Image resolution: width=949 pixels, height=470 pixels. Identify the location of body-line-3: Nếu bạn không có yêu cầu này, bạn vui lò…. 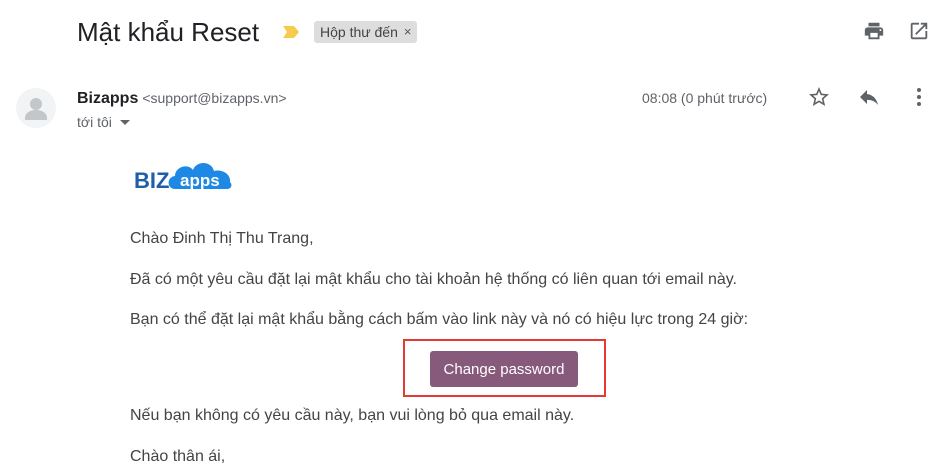
(352, 415).